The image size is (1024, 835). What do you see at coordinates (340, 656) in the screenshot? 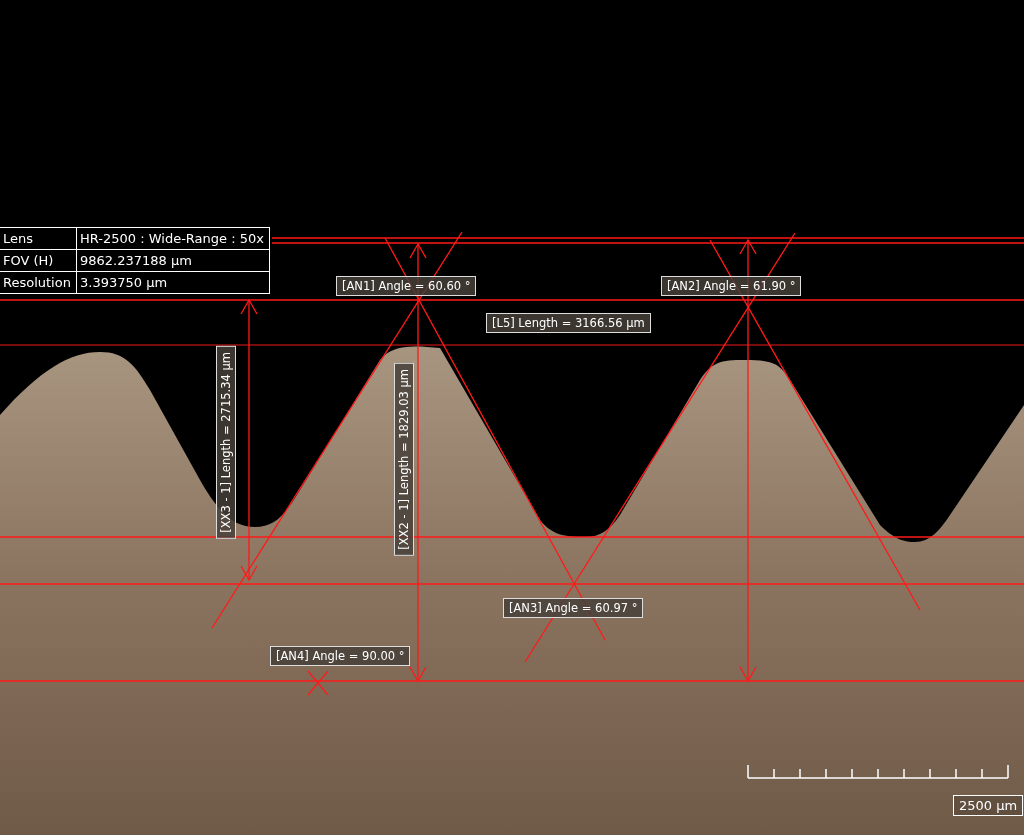
I see `measurement-label: [AN4] Angle = 90.00 °` at bounding box center [340, 656].